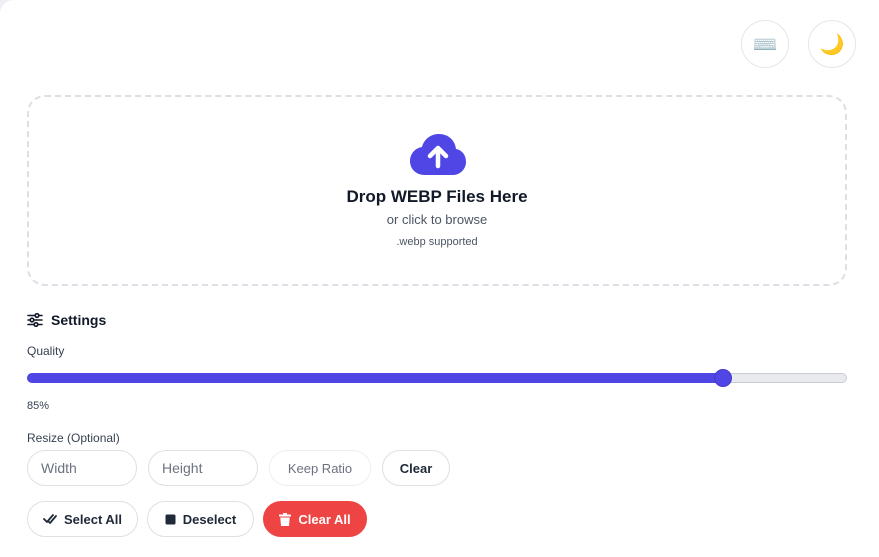 The height and width of the screenshot is (557, 879). I want to click on select-all-label: Select All, so click(93, 519).